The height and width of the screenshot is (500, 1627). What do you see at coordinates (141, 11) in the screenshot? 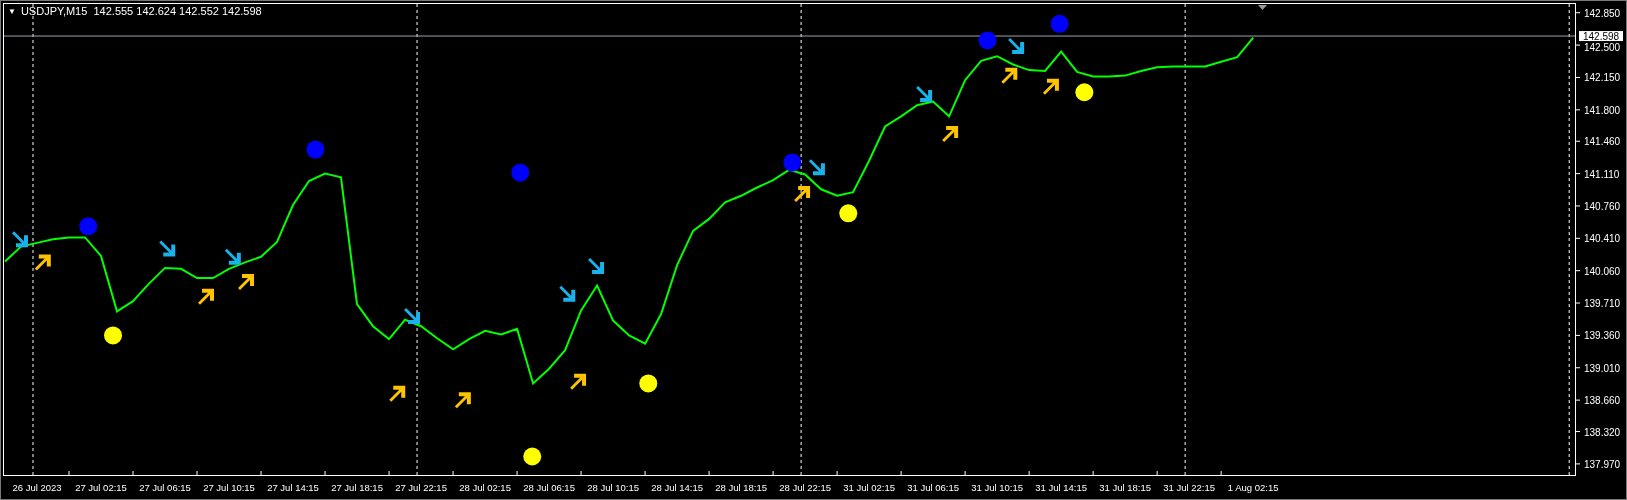
I see `symbol-info: USDJPY,M15 142.555 142.624 142.552 142.598` at bounding box center [141, 11].